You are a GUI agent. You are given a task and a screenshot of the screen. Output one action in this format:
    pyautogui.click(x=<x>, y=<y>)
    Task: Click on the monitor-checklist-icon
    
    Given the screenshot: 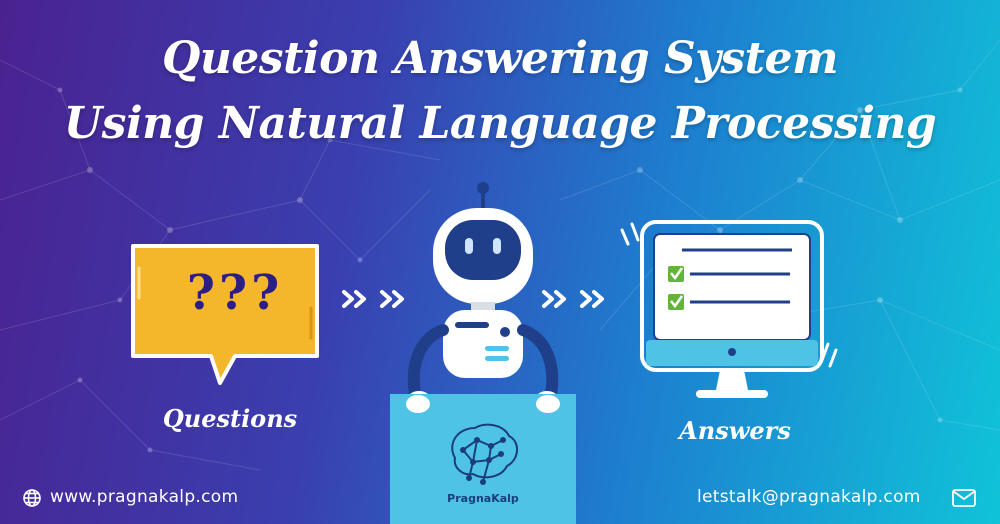 What is the action you would take?
    pyautogui.click(x=729, y=309)
    